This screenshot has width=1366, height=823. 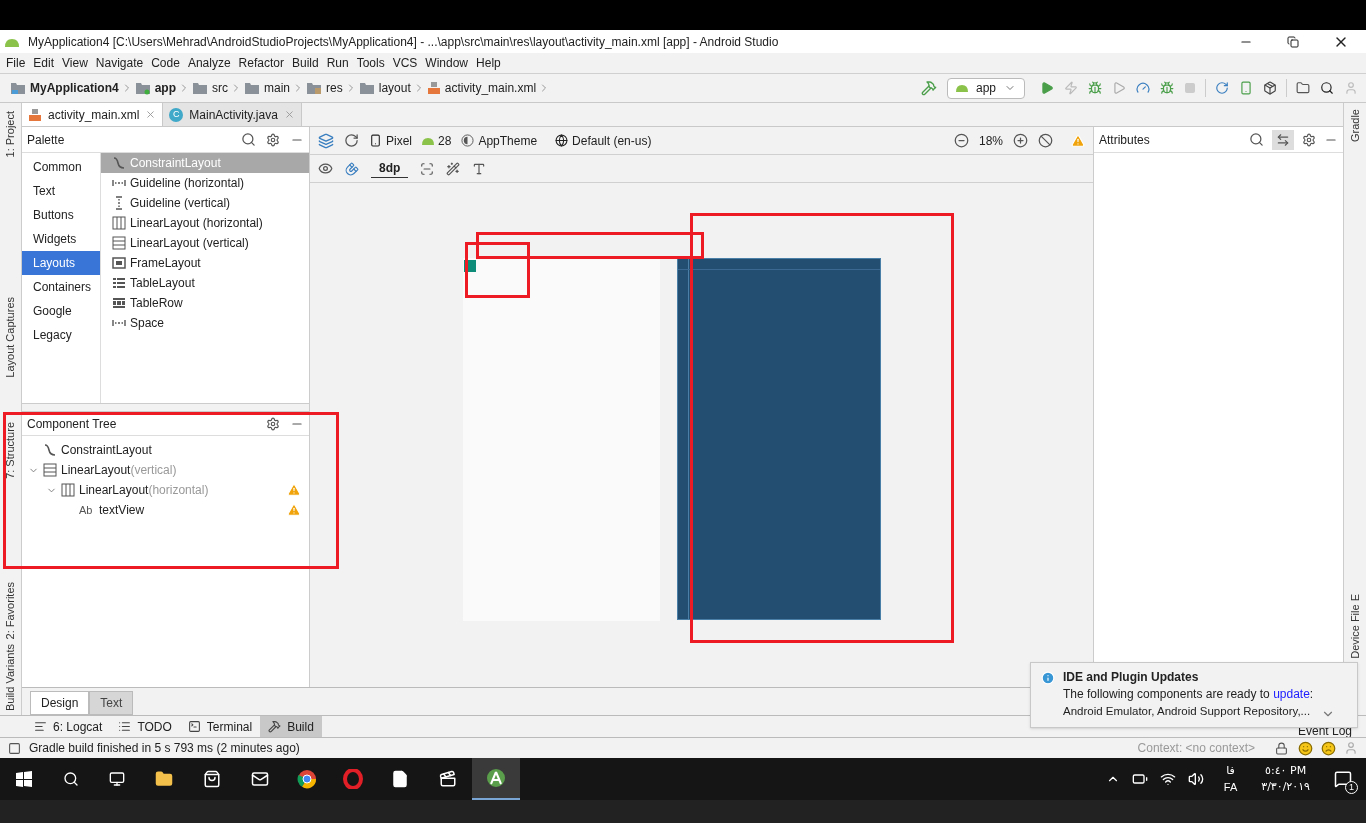 I want to click on tree-node-label: textView, so click(x=122, y=510).